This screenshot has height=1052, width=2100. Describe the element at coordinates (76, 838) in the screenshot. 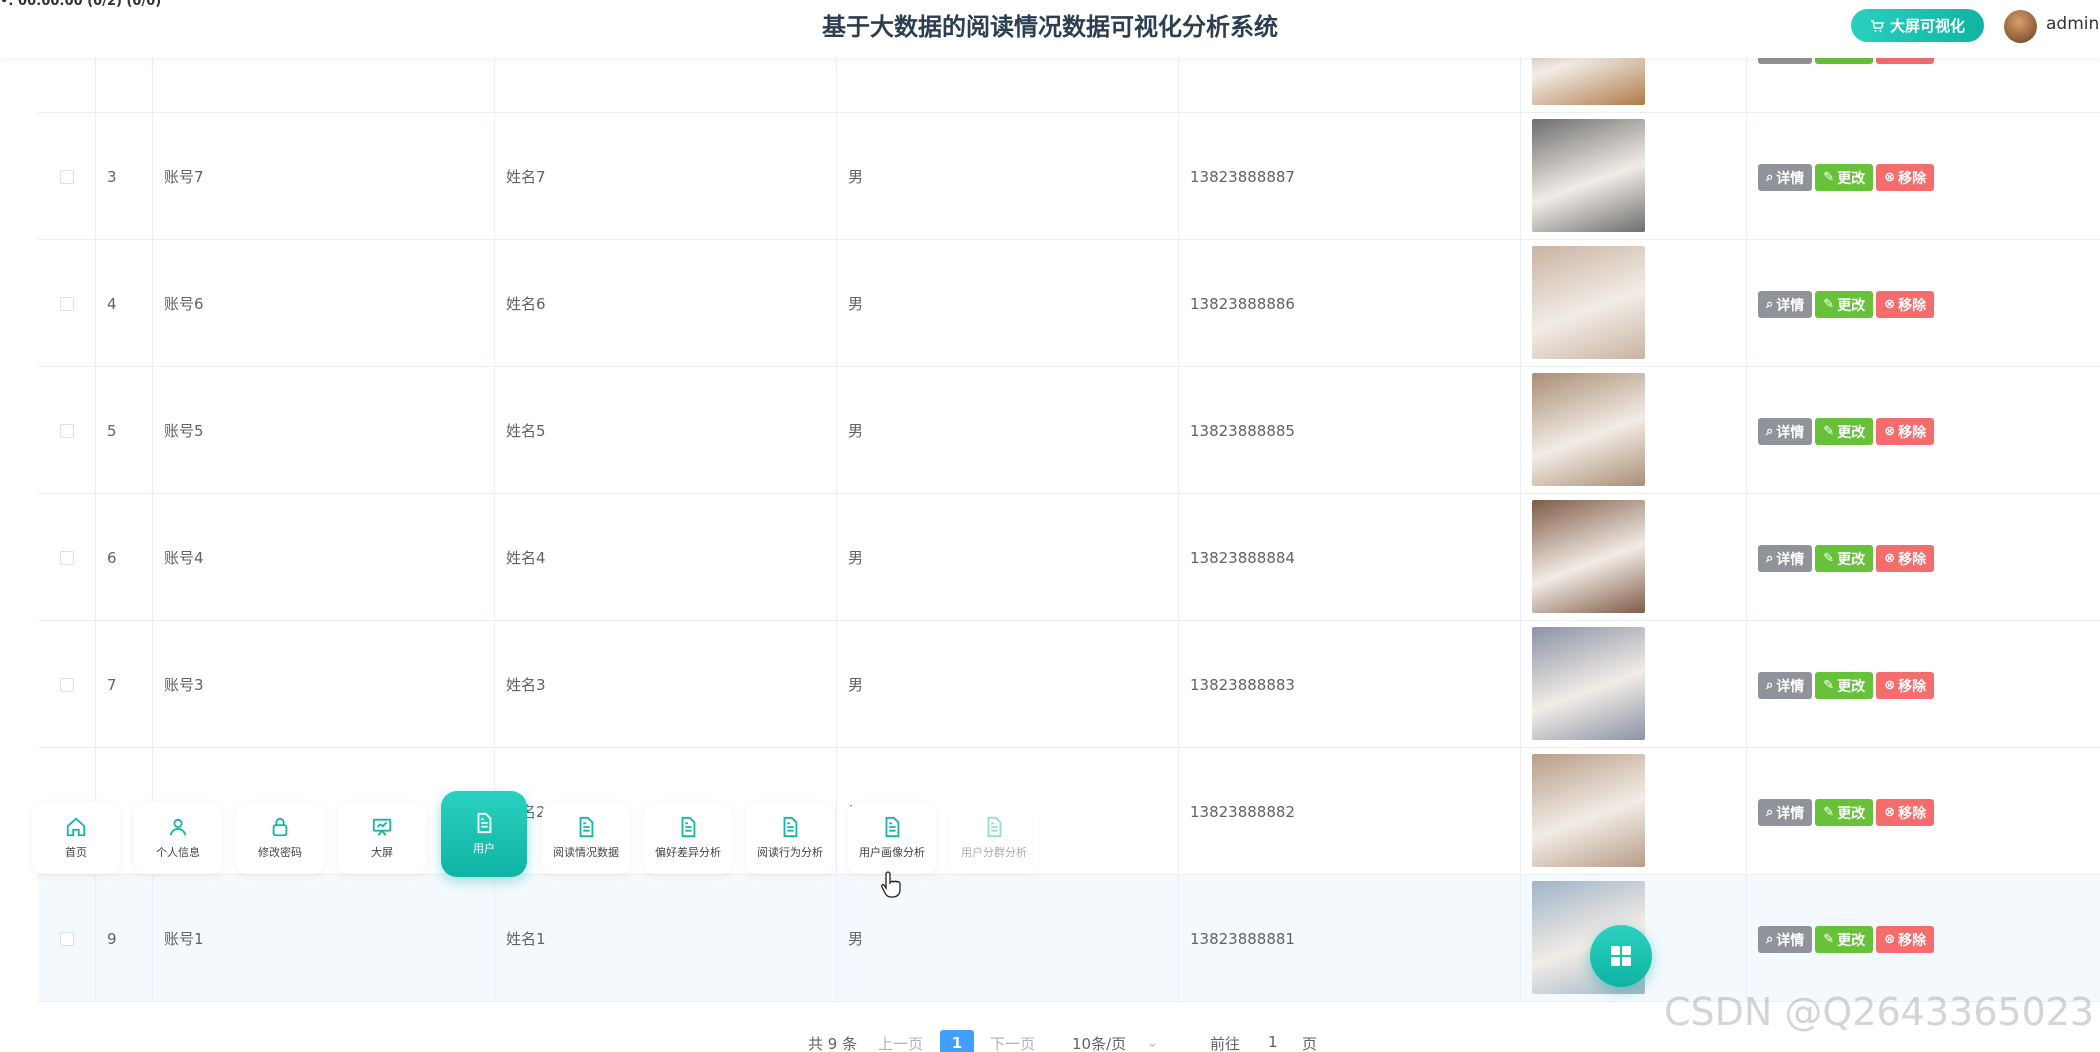

I see `dock-item-0: 首页` at that location.